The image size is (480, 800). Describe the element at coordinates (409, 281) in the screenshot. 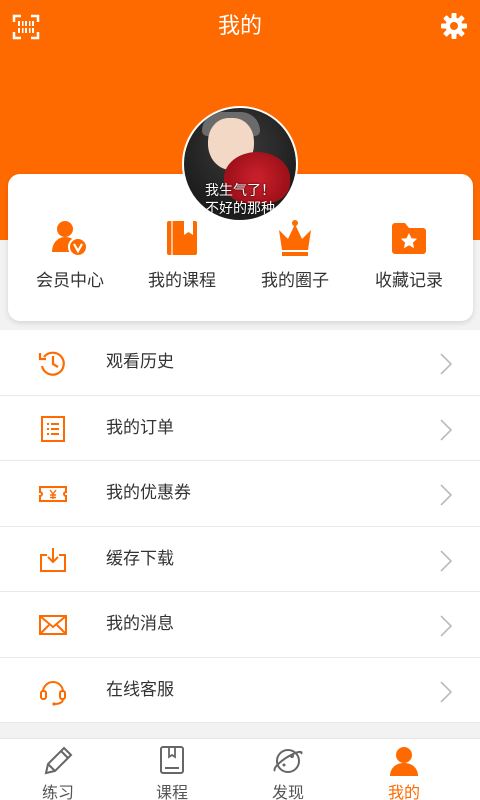

I see `quick-label: 收藏记录` at that location.